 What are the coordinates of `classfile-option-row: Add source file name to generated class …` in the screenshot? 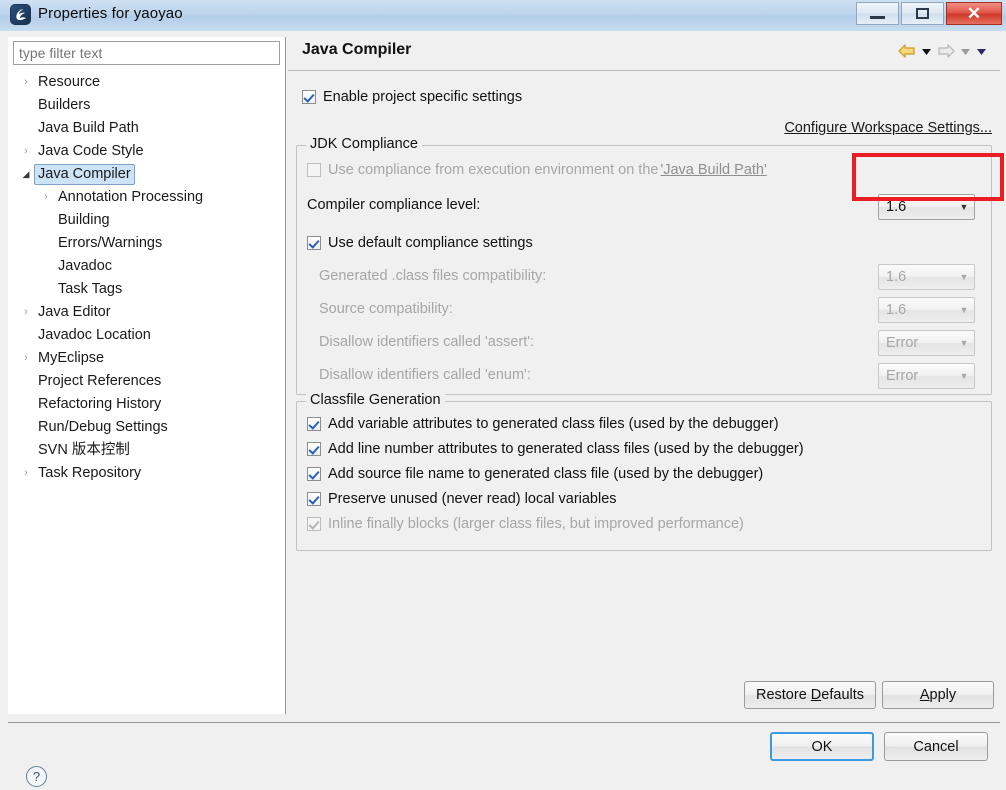 It's located at (535, 474).